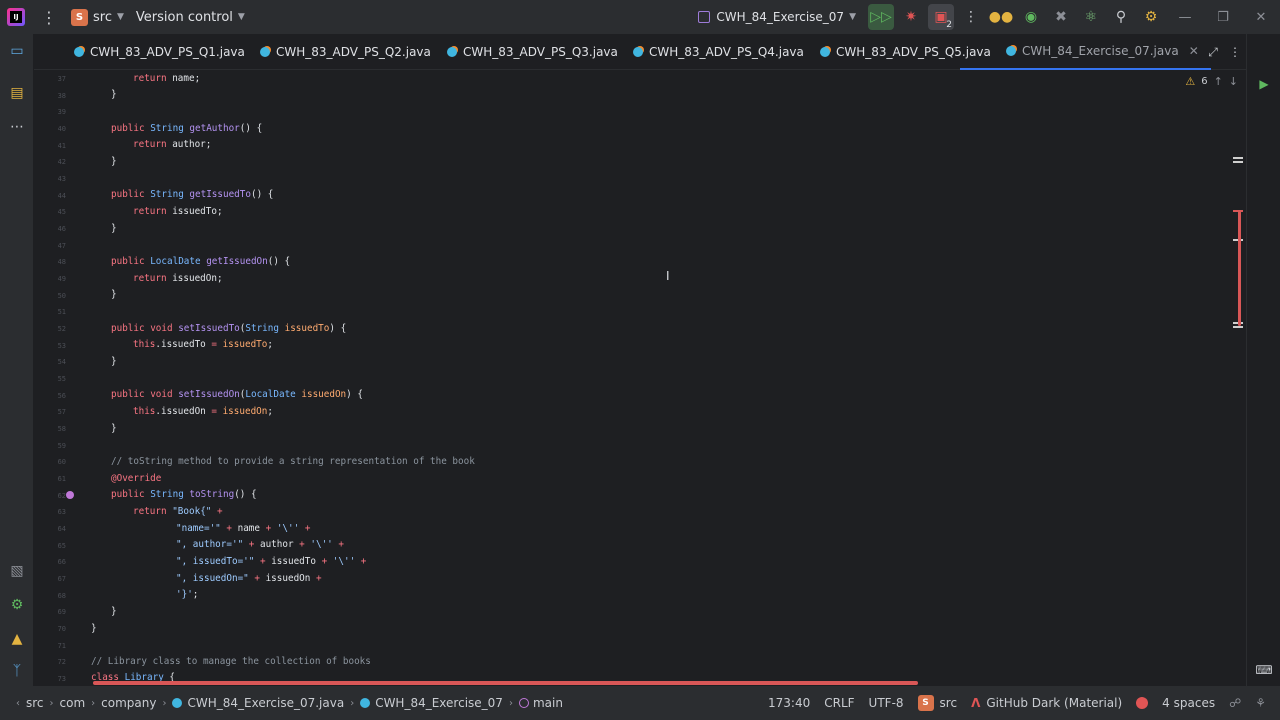  Describe the element at coordinates (548, 703) in the screenshot. I see `breadcrumb-method: main` at that location.